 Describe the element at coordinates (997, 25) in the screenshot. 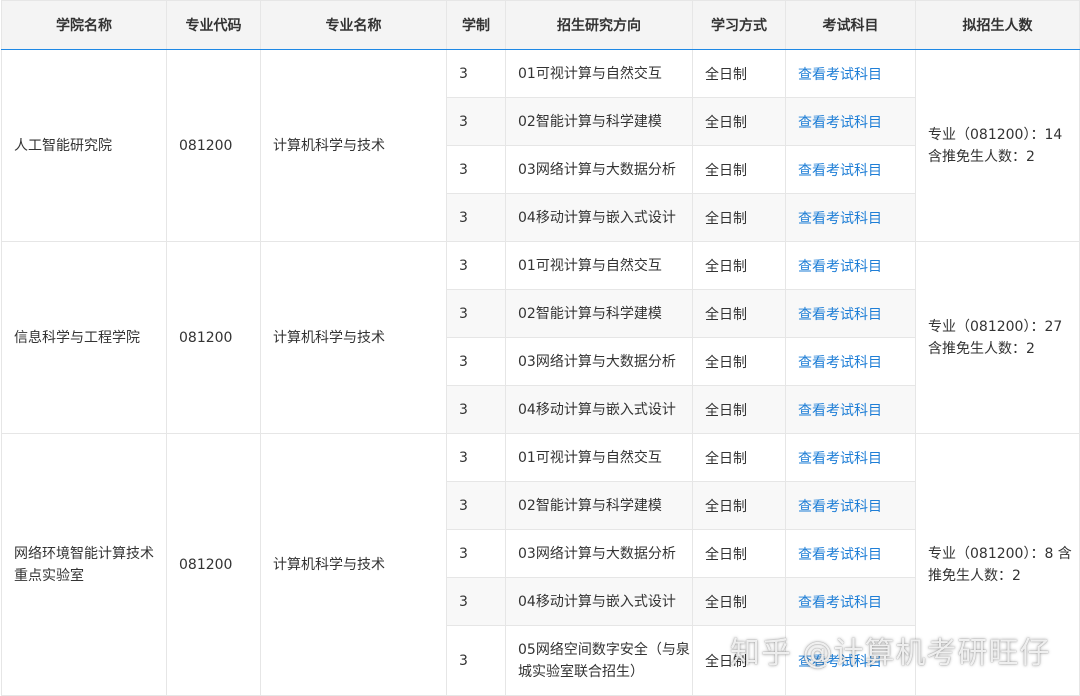

I see `header-quota: 拟招生人数` at that location.